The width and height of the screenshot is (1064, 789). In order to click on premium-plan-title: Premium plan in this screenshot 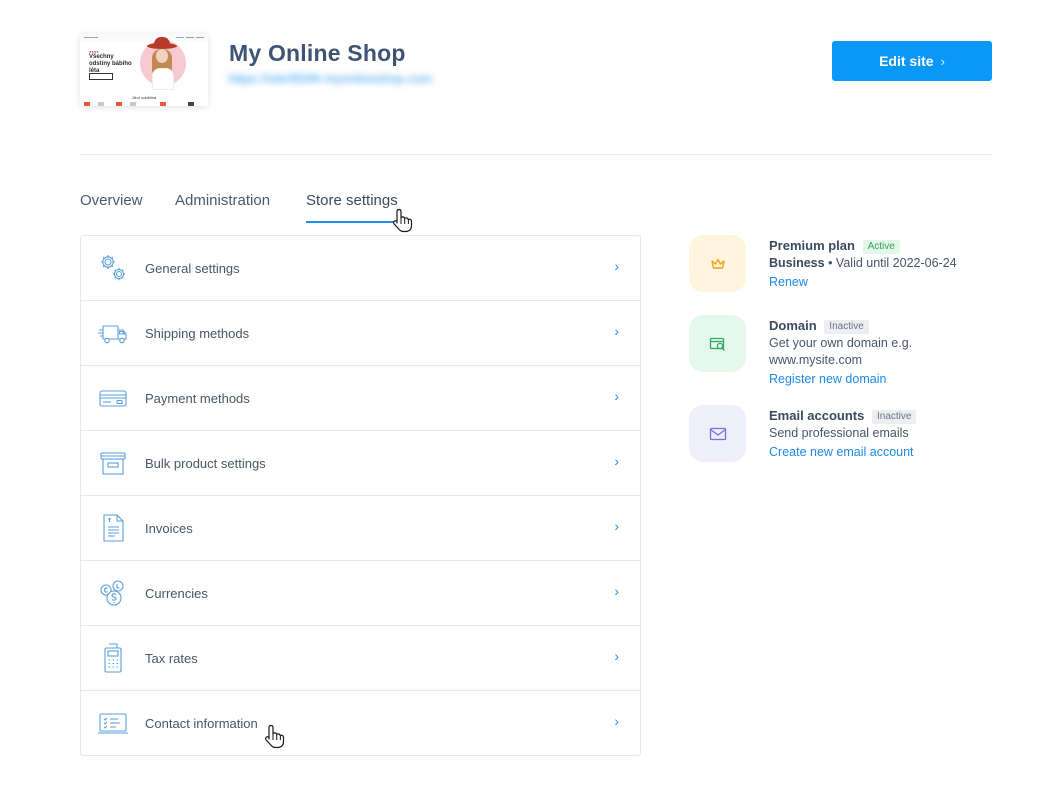, I will do `click(812, 245)`.